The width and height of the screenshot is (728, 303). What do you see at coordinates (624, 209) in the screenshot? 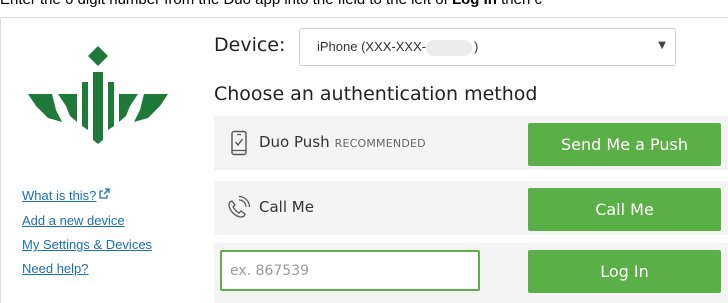
I see `call-me-button: Call Me` at bounding box center [624, 209].